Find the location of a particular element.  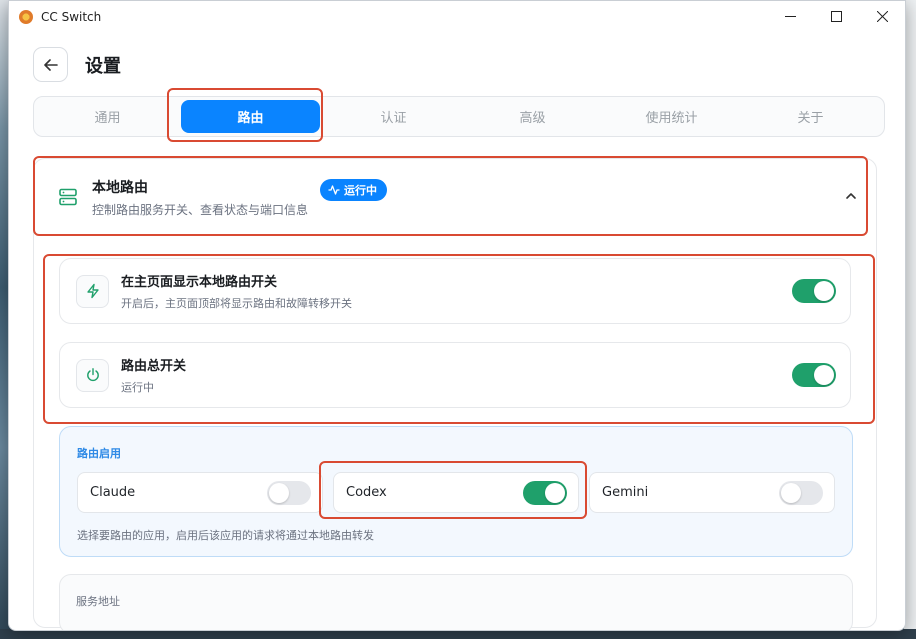

service-address-card: 服务地址 is located at coordinates (456, 602).